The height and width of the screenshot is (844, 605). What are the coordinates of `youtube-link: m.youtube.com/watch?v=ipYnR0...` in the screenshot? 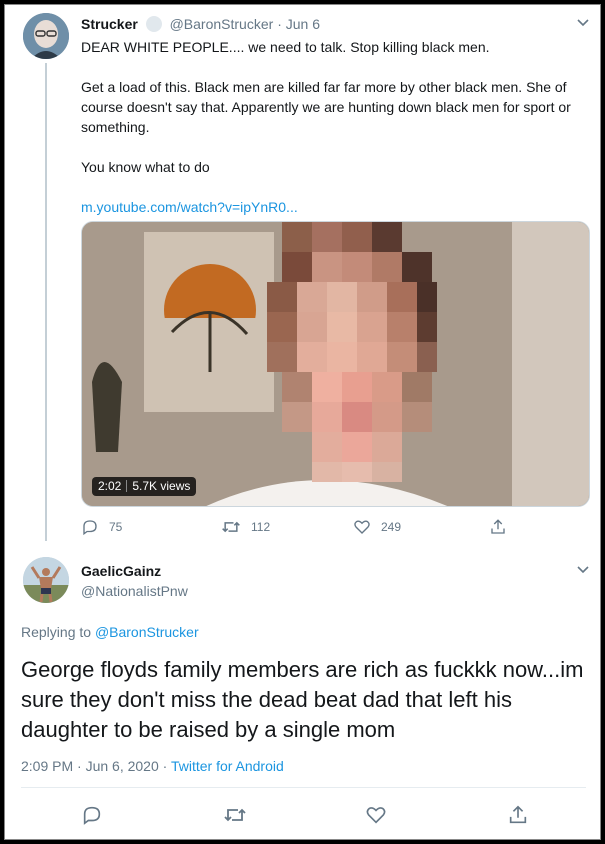 It's located at (333, 207).